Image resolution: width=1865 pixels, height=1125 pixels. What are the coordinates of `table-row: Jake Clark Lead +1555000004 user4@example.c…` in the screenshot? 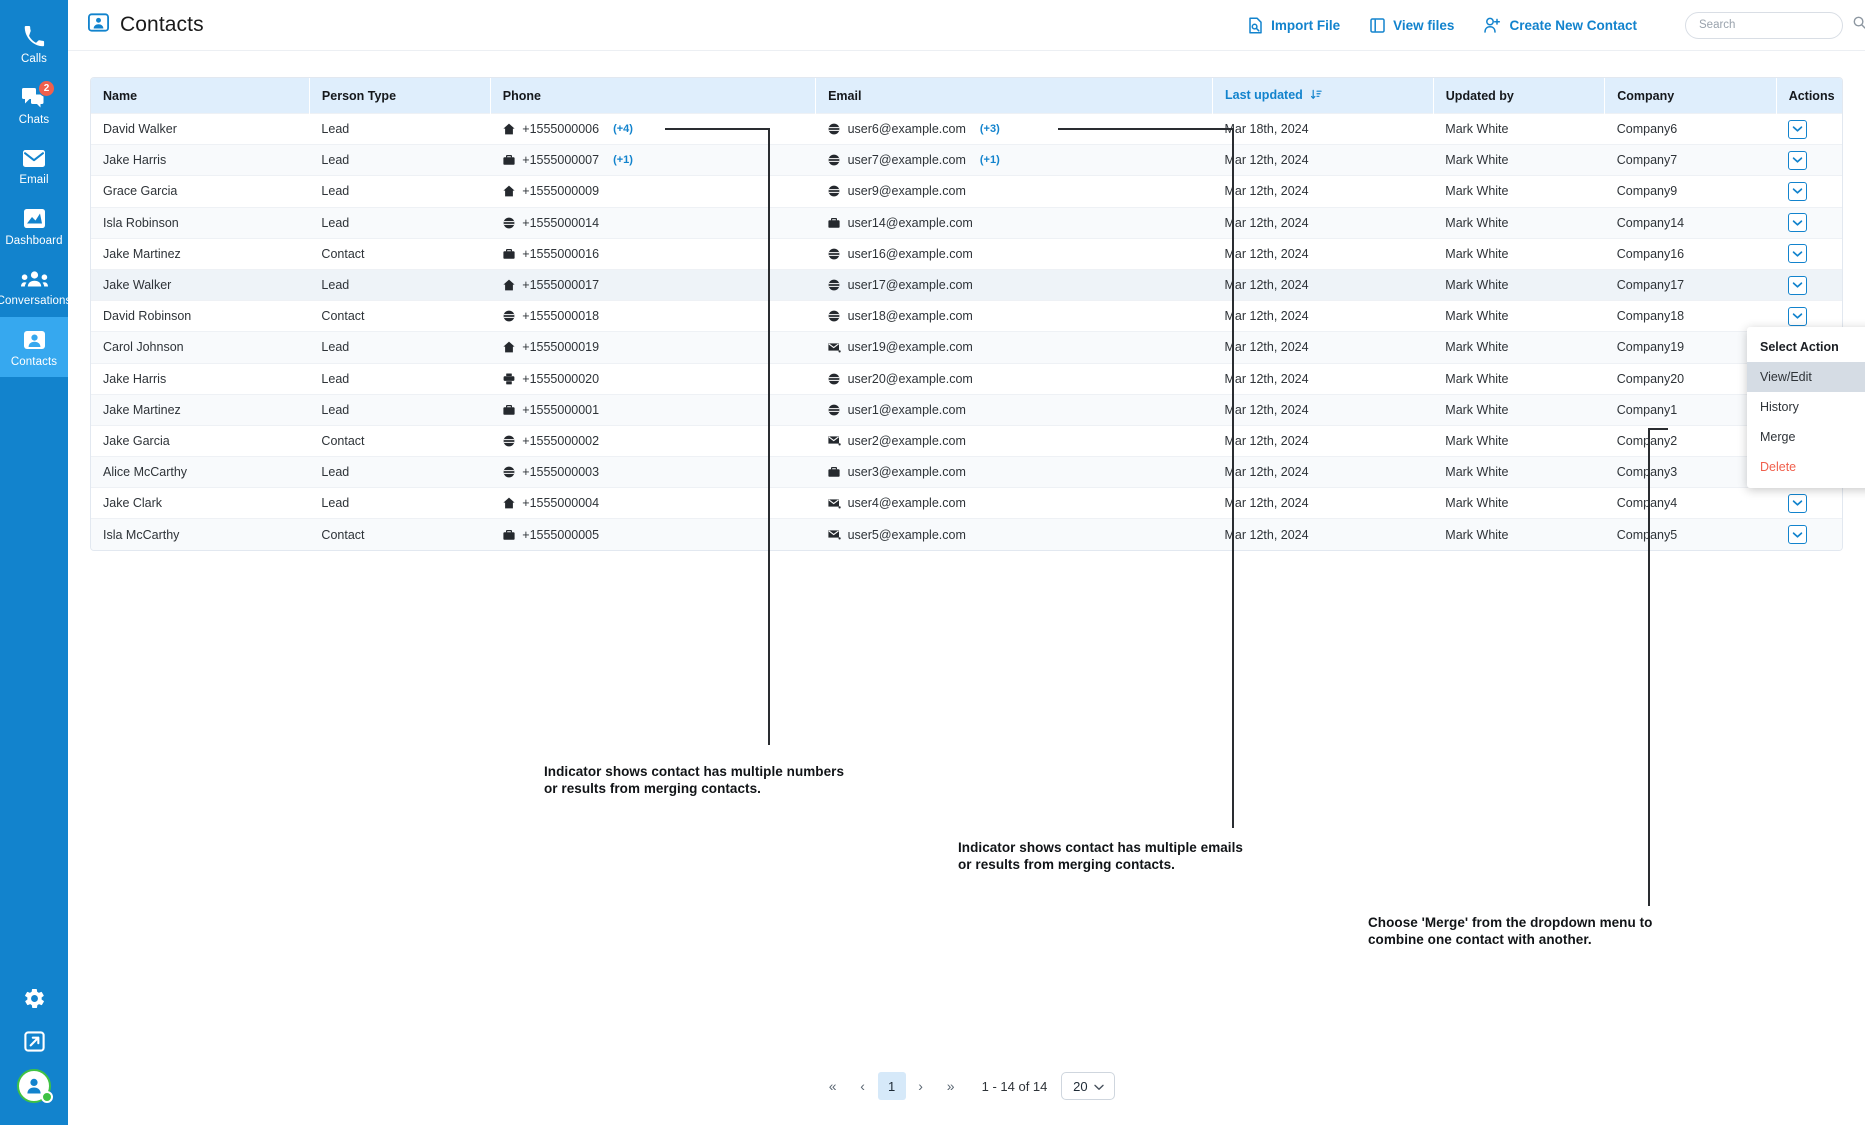 It's located at (966, 503).